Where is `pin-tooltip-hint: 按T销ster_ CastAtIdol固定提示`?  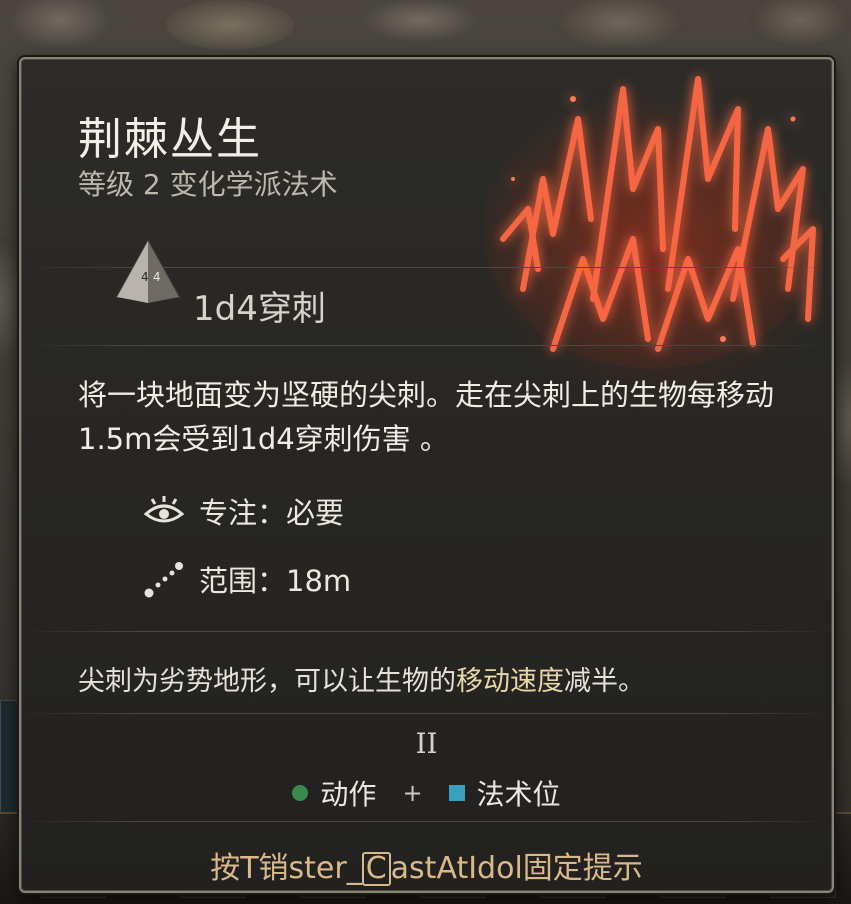 pin-tooltip-hint: 按T销ster_ CastAtIdol固定提示 is located at coordinates (426, 865).